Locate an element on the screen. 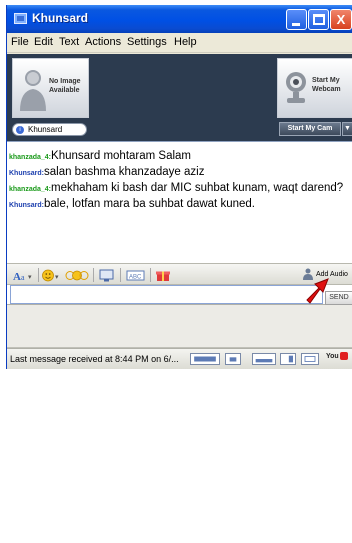 The image size is (352, 543). font-icon: A a ▾ is located at coordinates (24, 275).